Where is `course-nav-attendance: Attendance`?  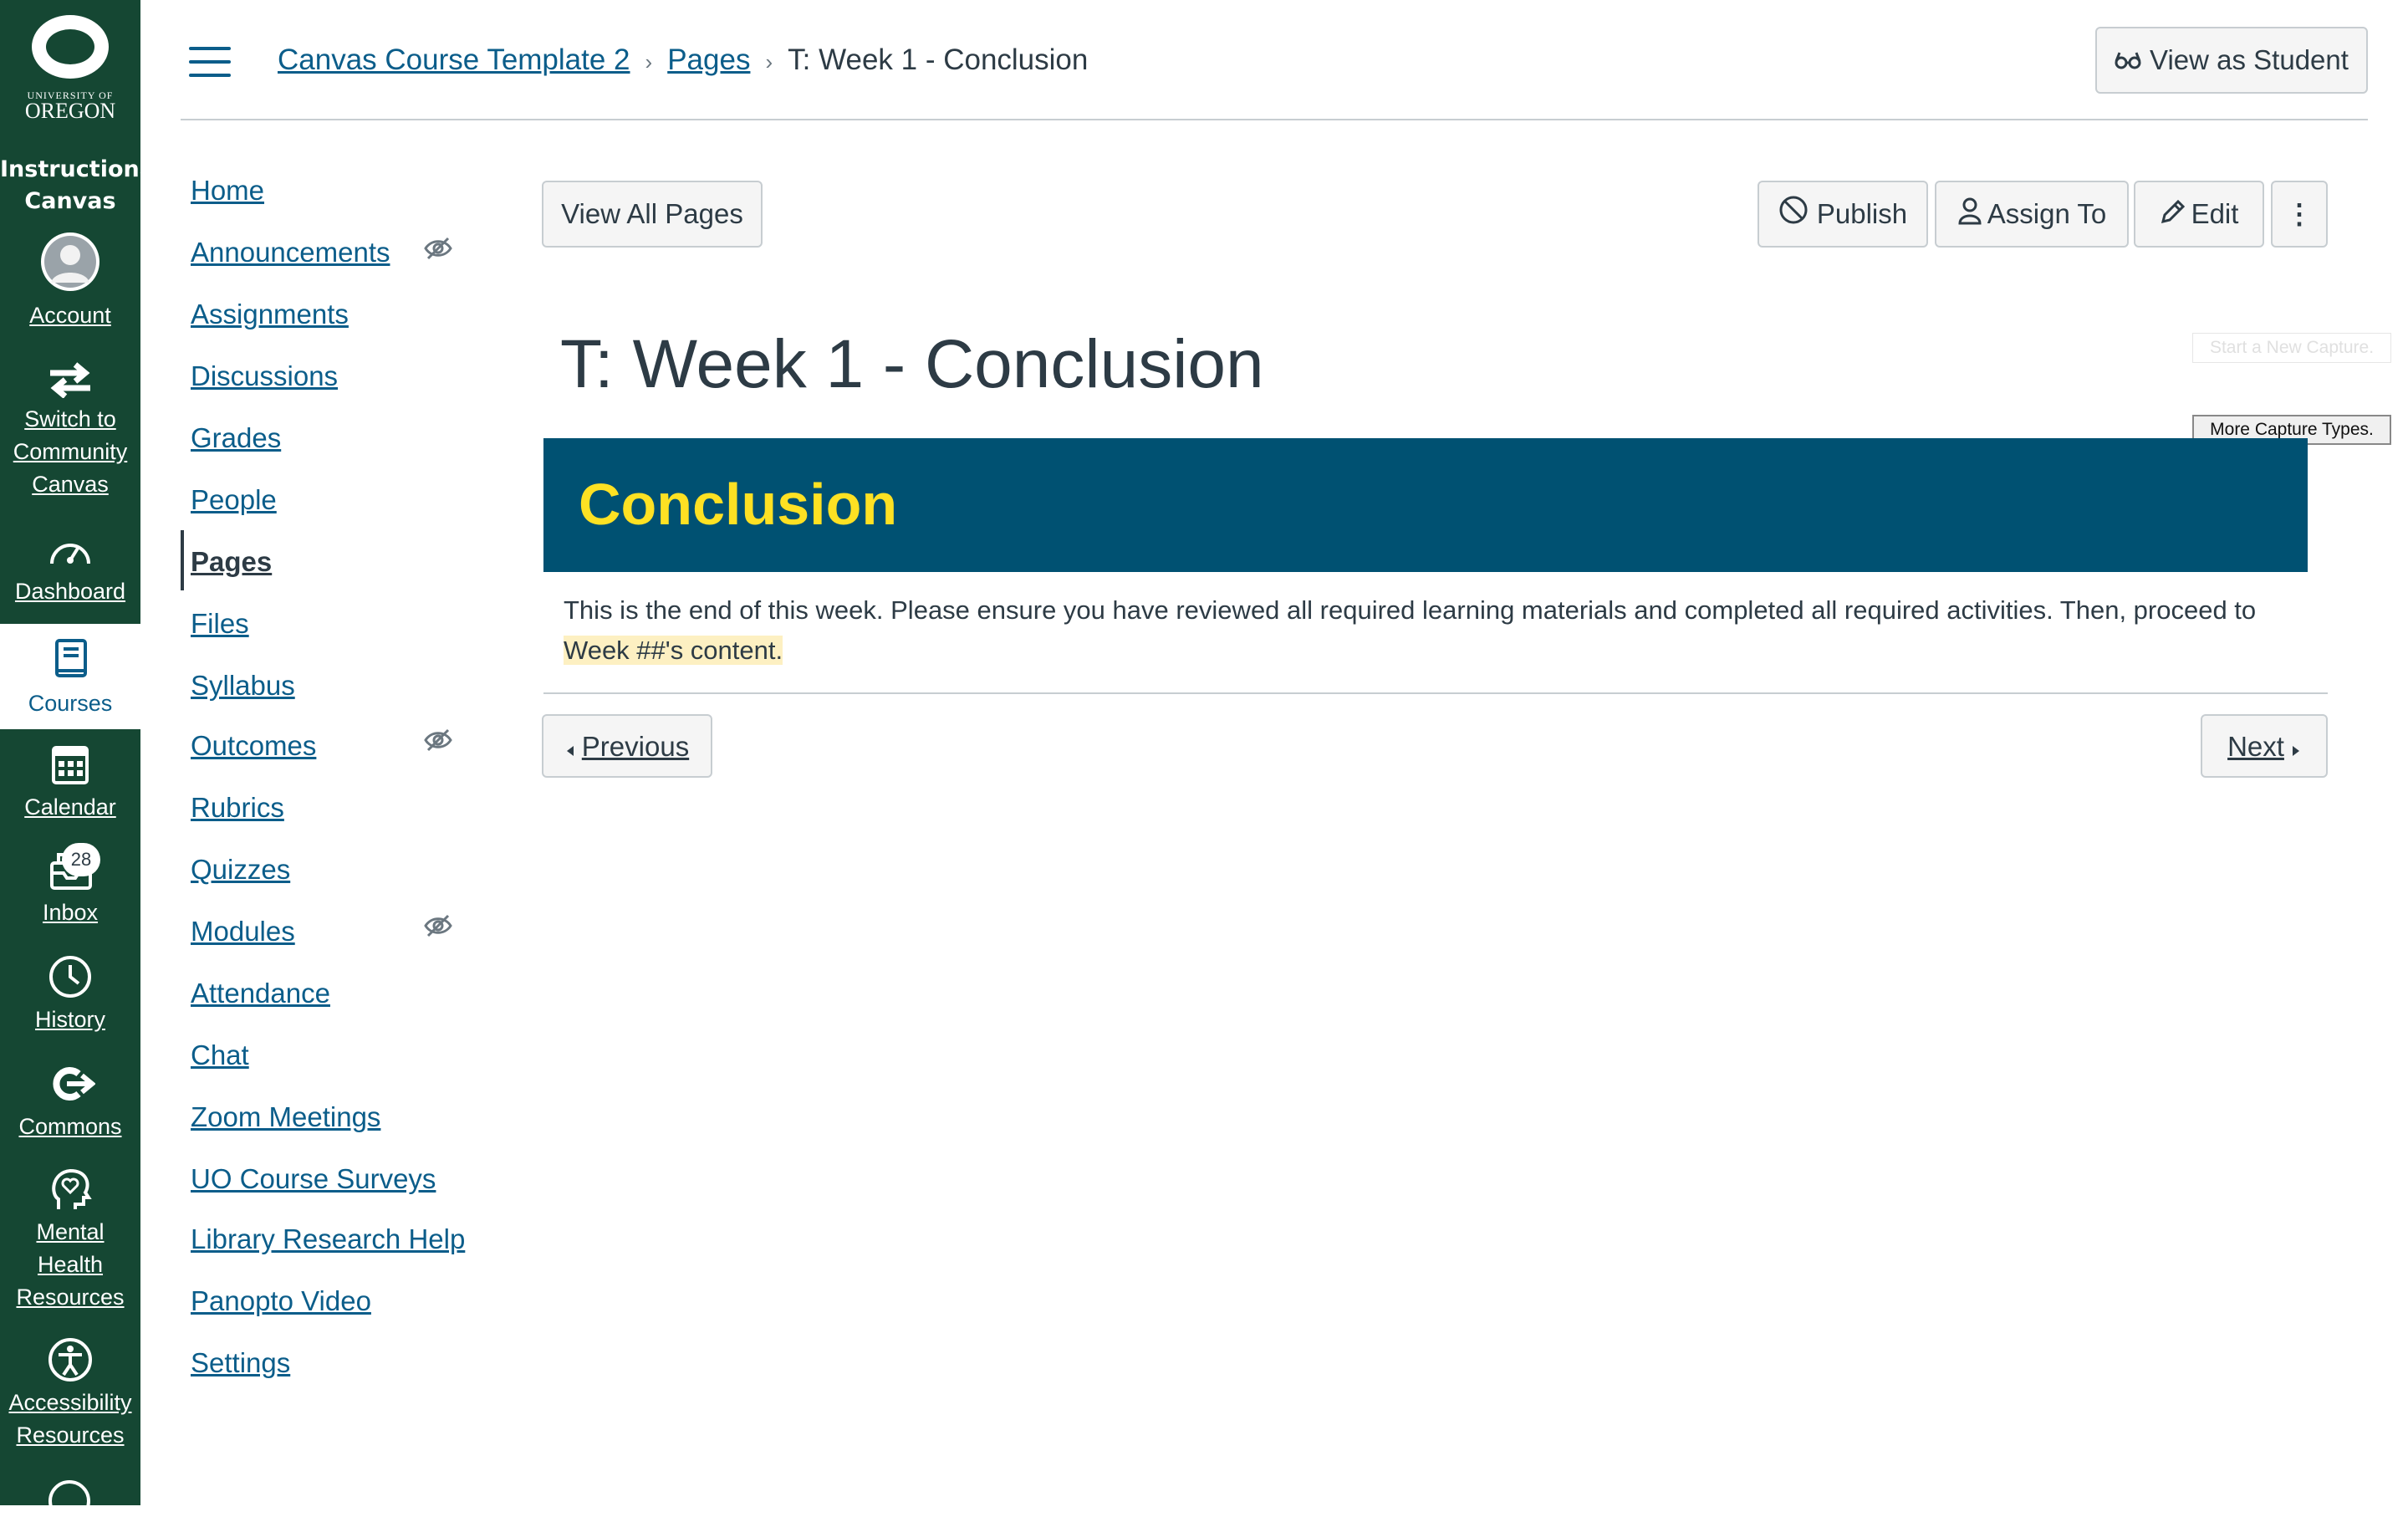 course-nav-attendance: Attendance is located at coordinates (261, 994).